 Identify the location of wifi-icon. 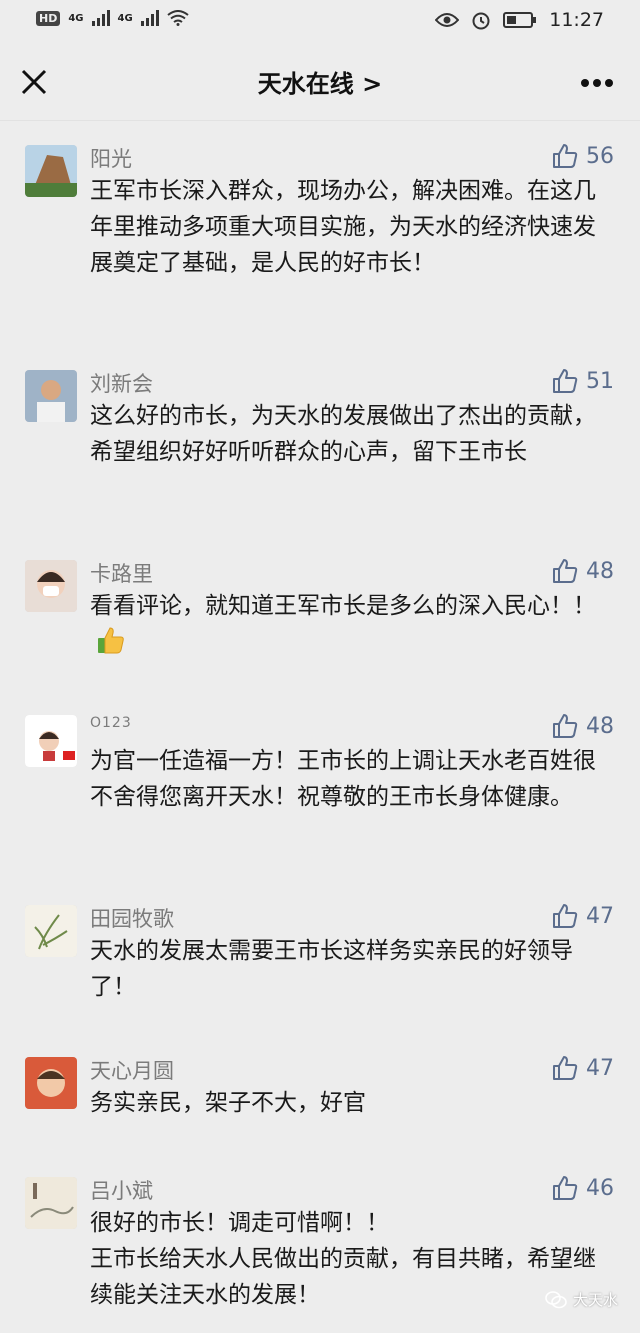
(178, 18).